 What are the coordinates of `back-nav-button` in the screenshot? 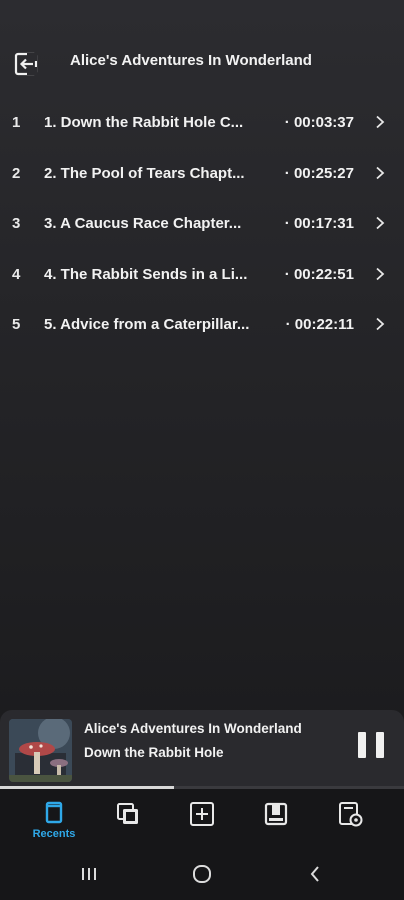 It's located at (315, 874).